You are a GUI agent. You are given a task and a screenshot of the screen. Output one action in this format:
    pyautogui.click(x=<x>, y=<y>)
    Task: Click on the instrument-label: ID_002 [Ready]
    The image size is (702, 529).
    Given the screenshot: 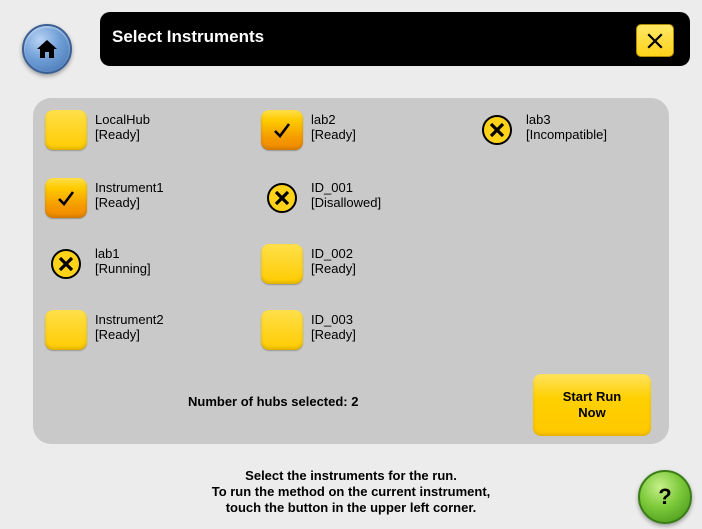 What is the action you would take?
    pyautogui.click(x=333, y=260)
    